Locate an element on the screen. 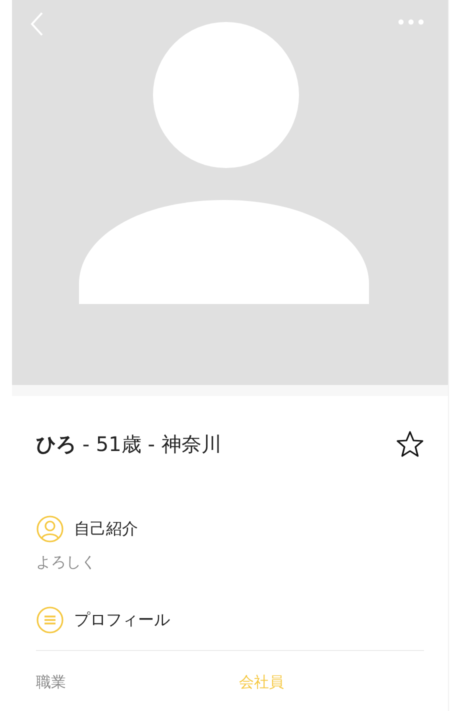 The height and width of the screenshot is (711, 454). user-icon is located at coordinates (50, 529).